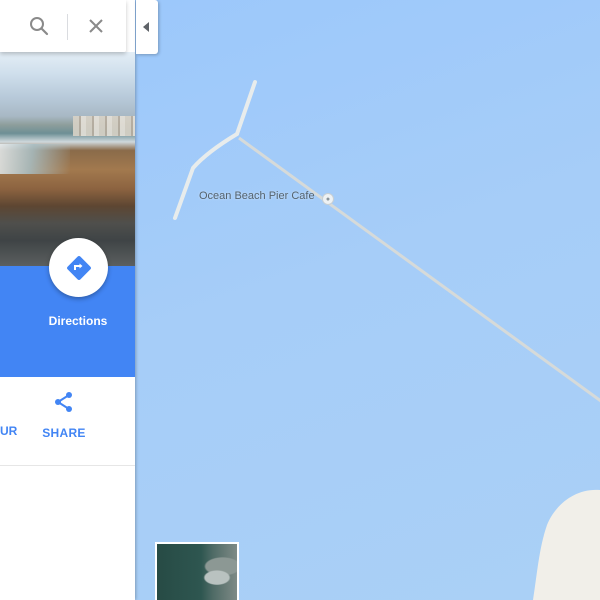 This screenshot has height=600, width=600. Describe the element at coordinates (246, 108) in the screenshot. I see `pier-arm-north` at that location.